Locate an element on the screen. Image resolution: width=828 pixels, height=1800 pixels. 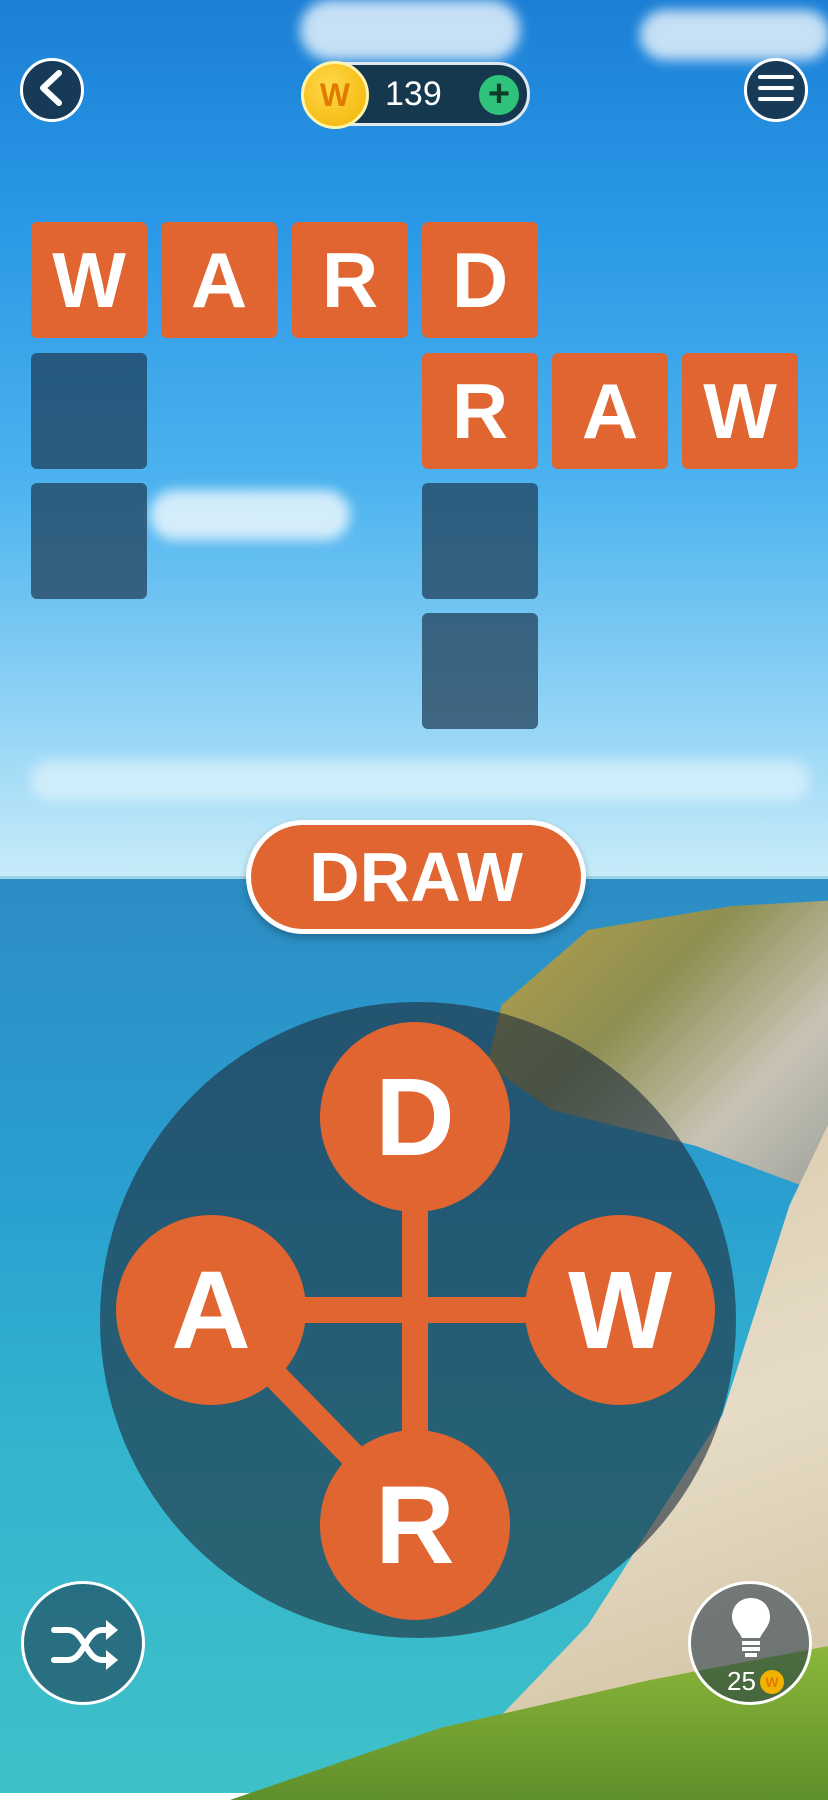
hint-cost-value: 25 is located at coordinates (741, 1681).